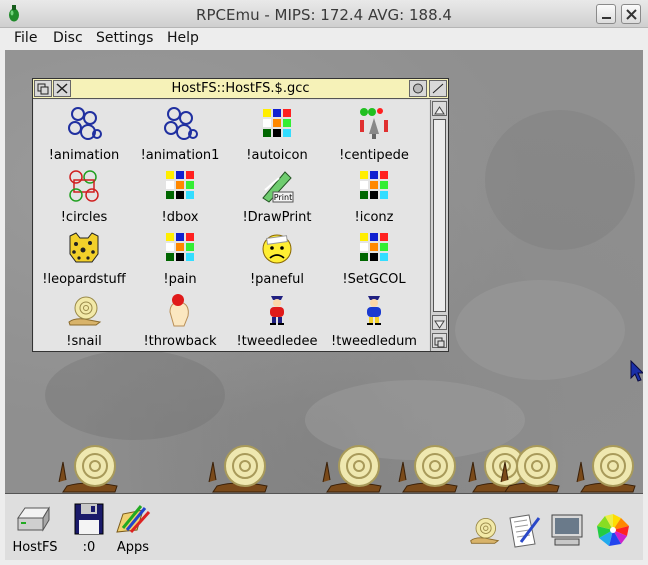  I want to click on file-item-paneful: !paneful, so click(277, 259).